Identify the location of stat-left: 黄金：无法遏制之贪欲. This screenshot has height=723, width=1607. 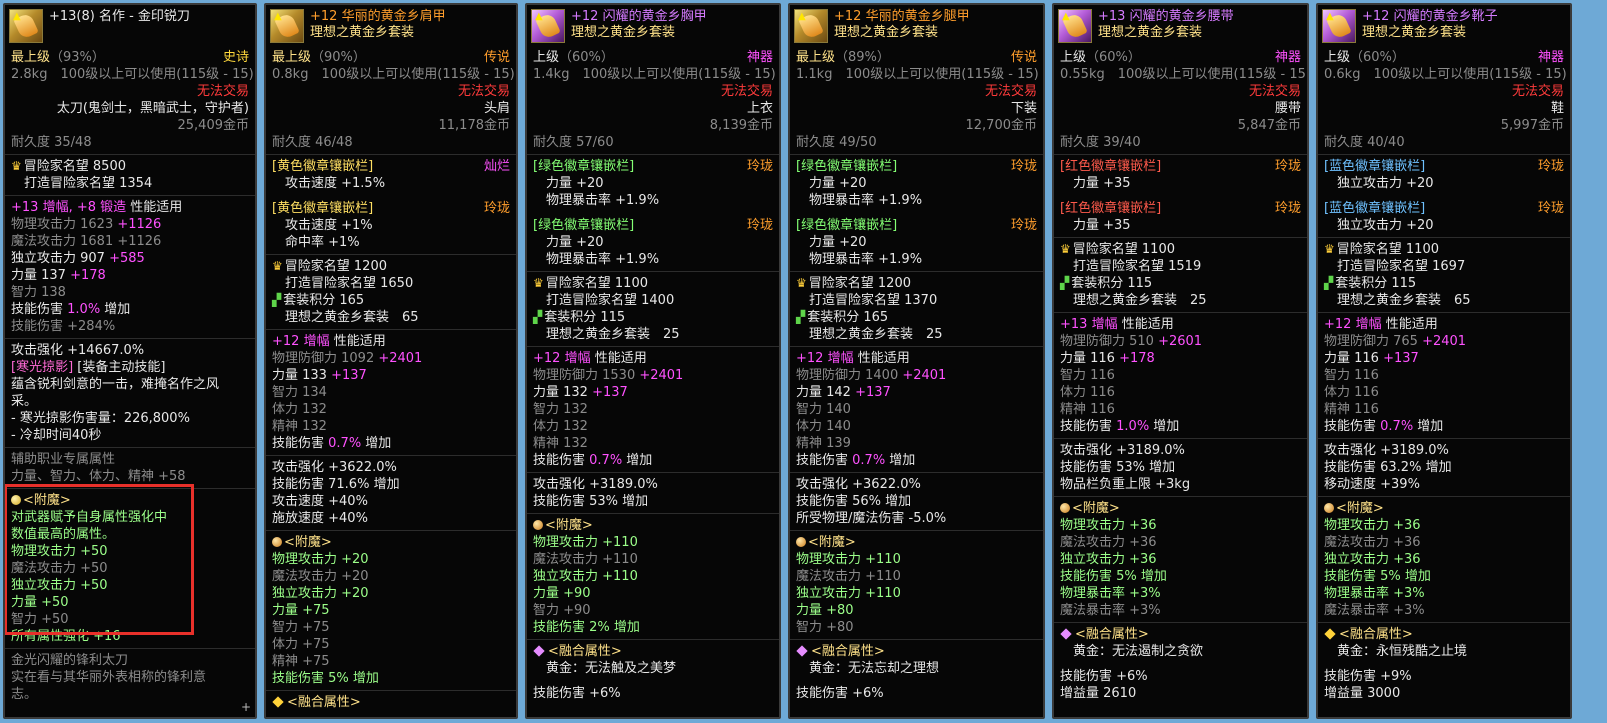
(1131, 651).